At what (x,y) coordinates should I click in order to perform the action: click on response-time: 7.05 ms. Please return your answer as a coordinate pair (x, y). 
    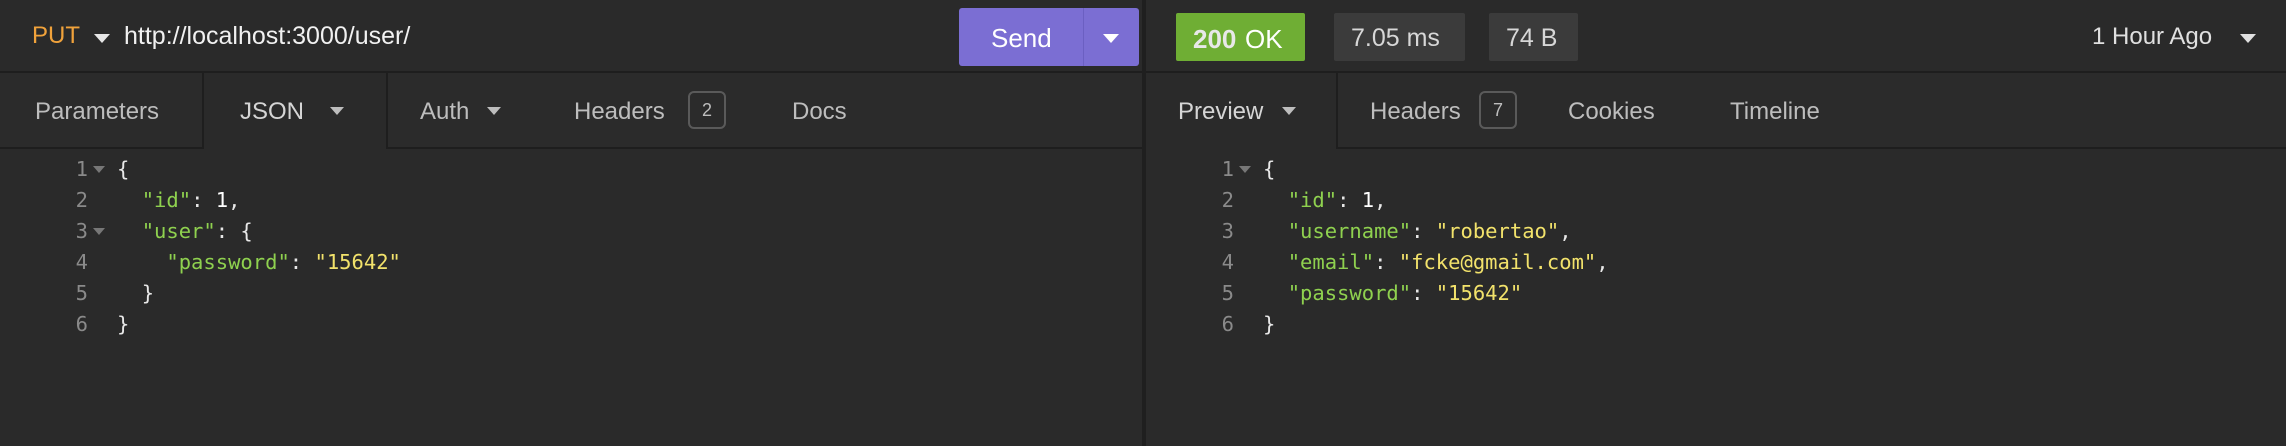
    Looking at the image, I should click on (1395, 38).